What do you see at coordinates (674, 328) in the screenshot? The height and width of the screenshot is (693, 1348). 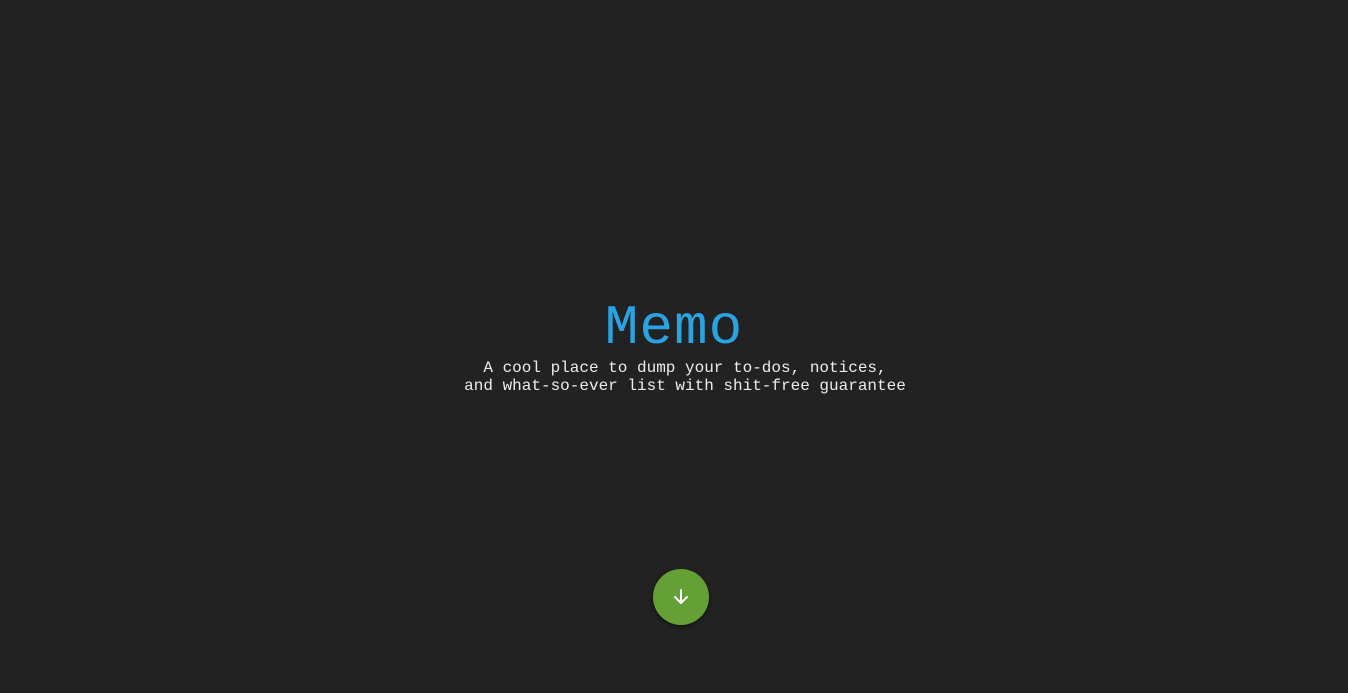 I see `page-title: Memo` at bounding box center [674, 328].